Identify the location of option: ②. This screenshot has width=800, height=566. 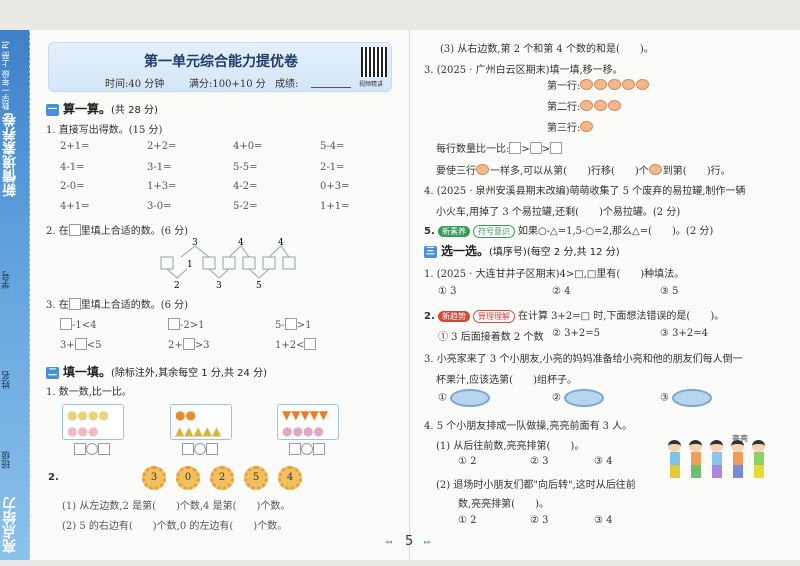
(578, 398).